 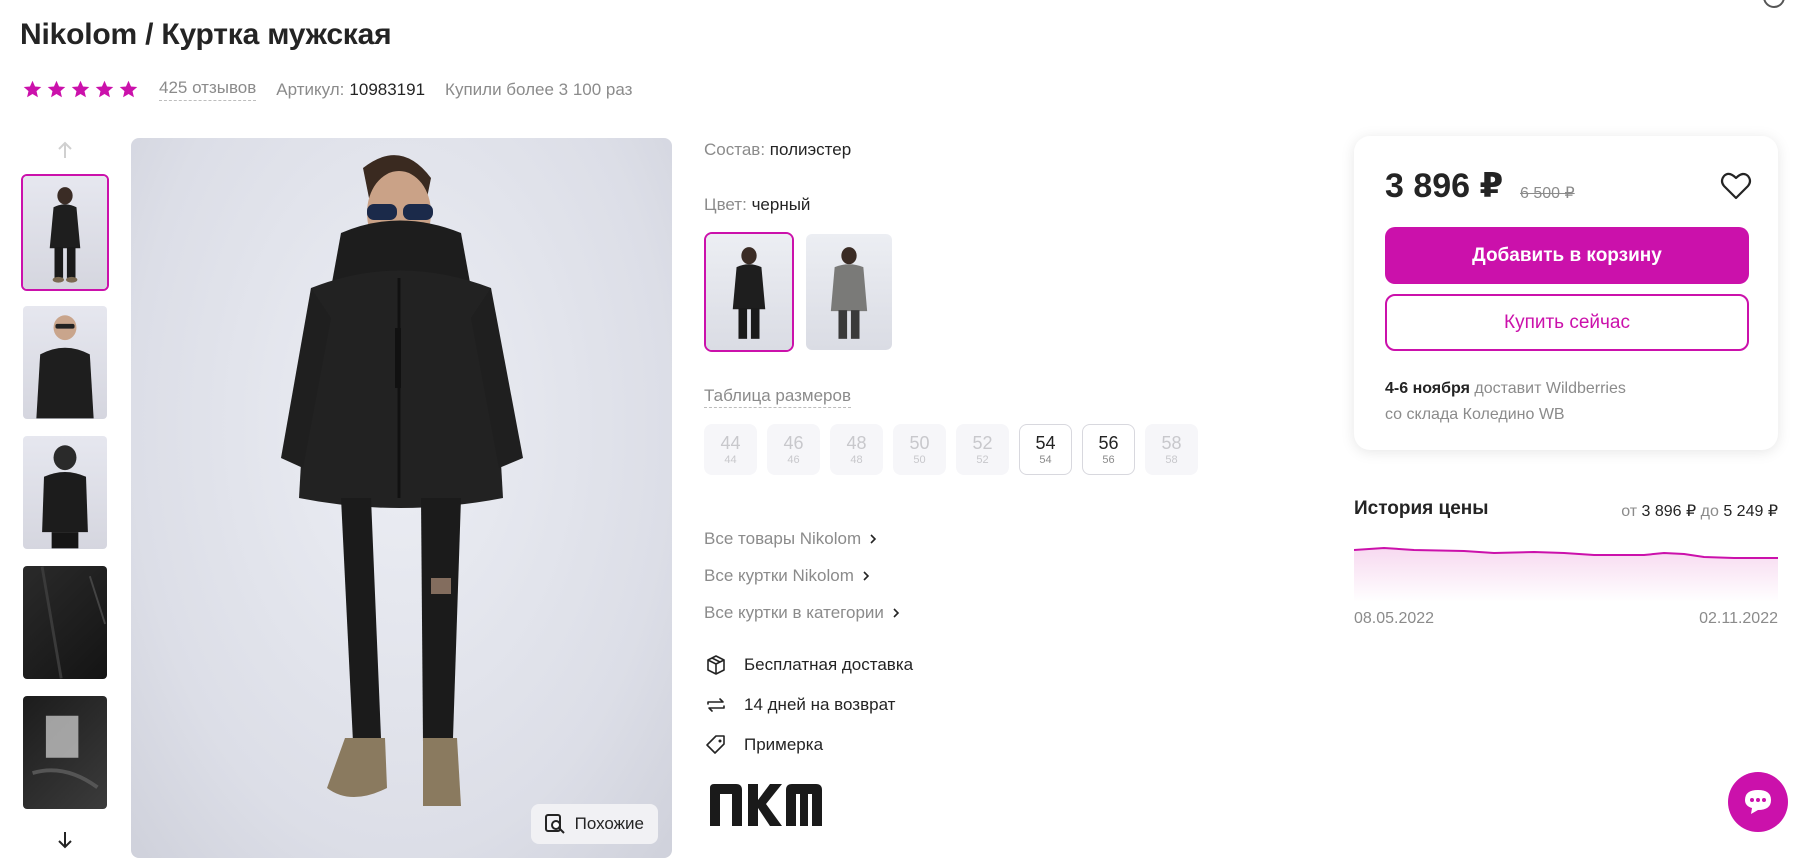 I want to click on thumbnail-strip, so click(x=65, y=495).